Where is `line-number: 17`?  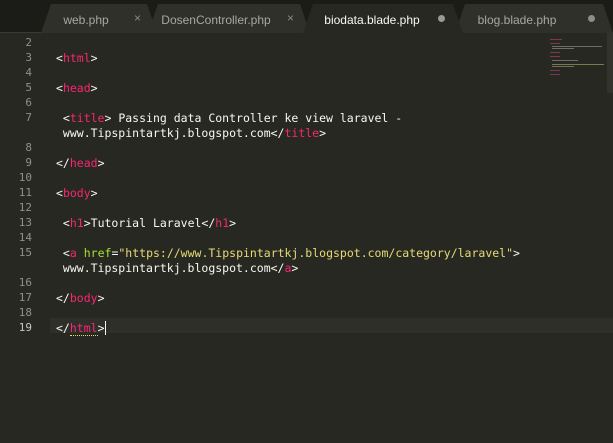
line-number: 17 is located at coordinates (25, 297).